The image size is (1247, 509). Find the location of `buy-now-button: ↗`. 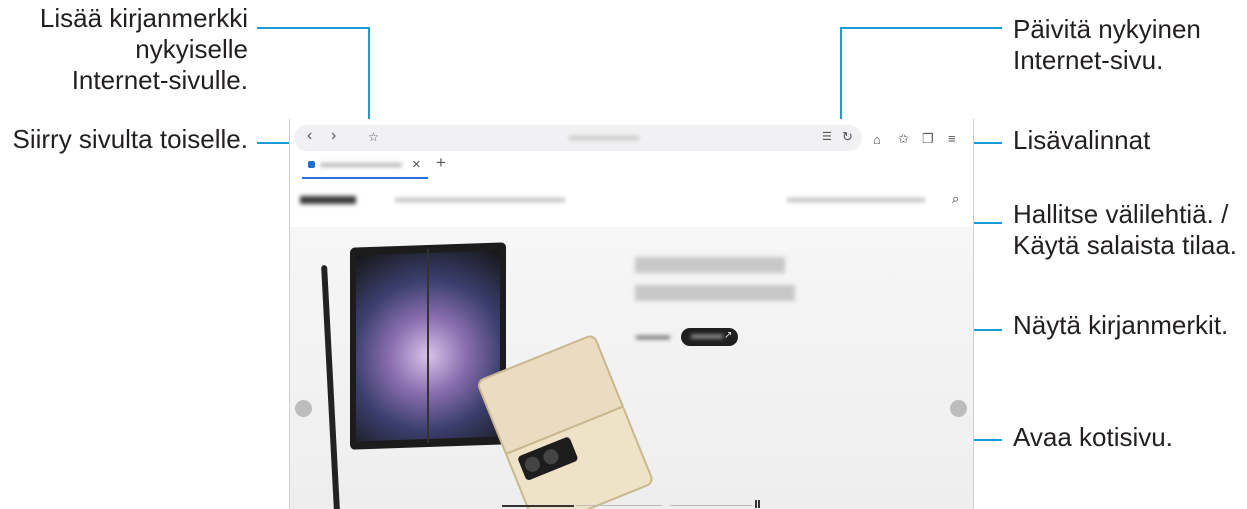

buy-now-button: ↗ is located at coordinates (709, 337).